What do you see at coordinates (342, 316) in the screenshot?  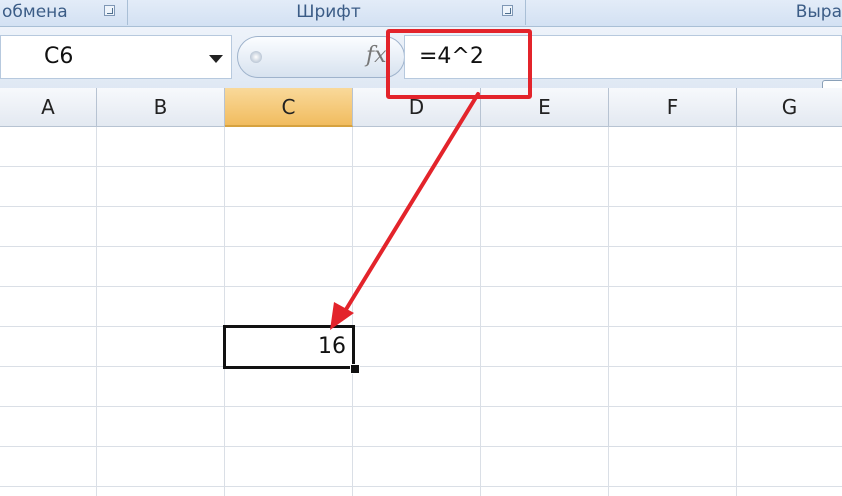 I see `annotation-arrow-head` at bounding box center [342, 316].